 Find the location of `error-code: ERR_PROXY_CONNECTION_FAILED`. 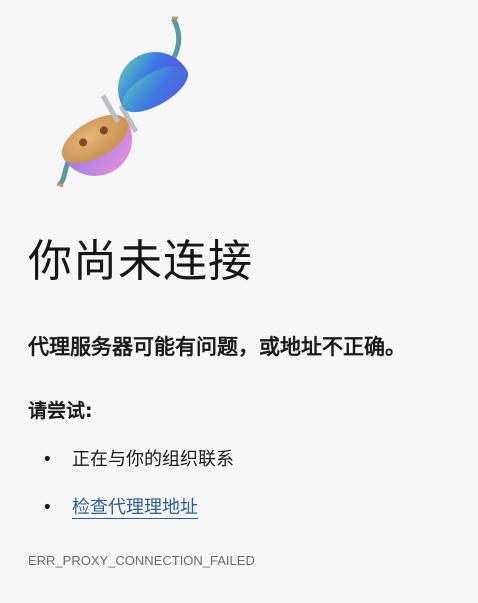

error-code: ERR_PROXY_CONNECTION_FAILED is located at coordinates (141, 560).